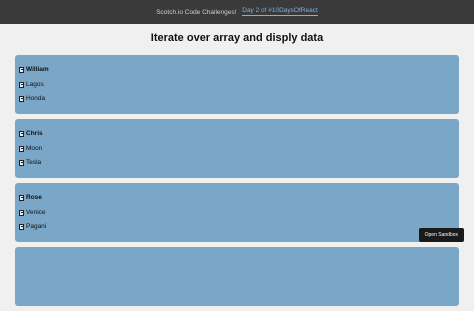 The image size is (474, 311). Describe the element at coordinates (35, 84) in the screenshot. I see `person-item-text: Lagos` at that location.